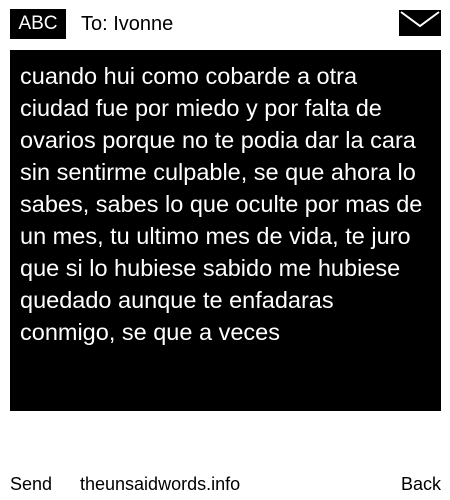 The image size is (450, 500). I want to click on send-softkey: Send, so click(31, 484).